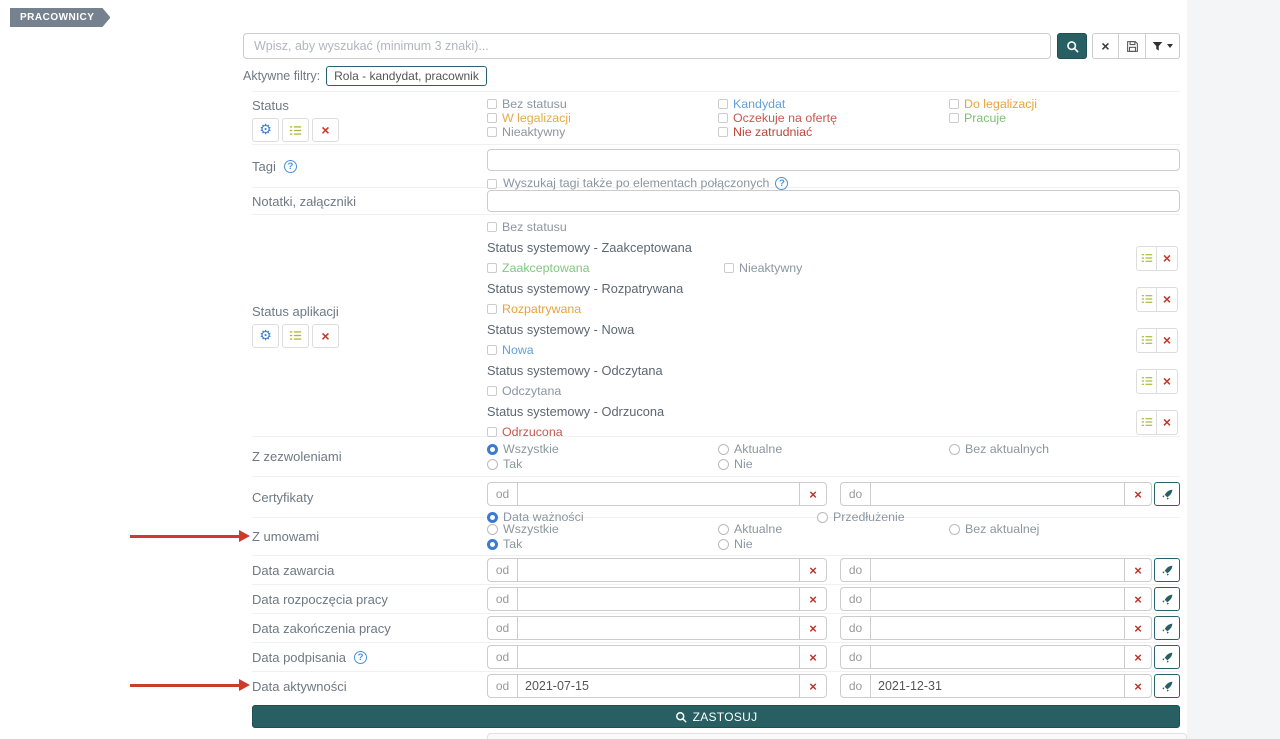  What do you see at coordinates (833, 160) in the screenshot?
I see `tagi-input` at bounding box center [833, 160].